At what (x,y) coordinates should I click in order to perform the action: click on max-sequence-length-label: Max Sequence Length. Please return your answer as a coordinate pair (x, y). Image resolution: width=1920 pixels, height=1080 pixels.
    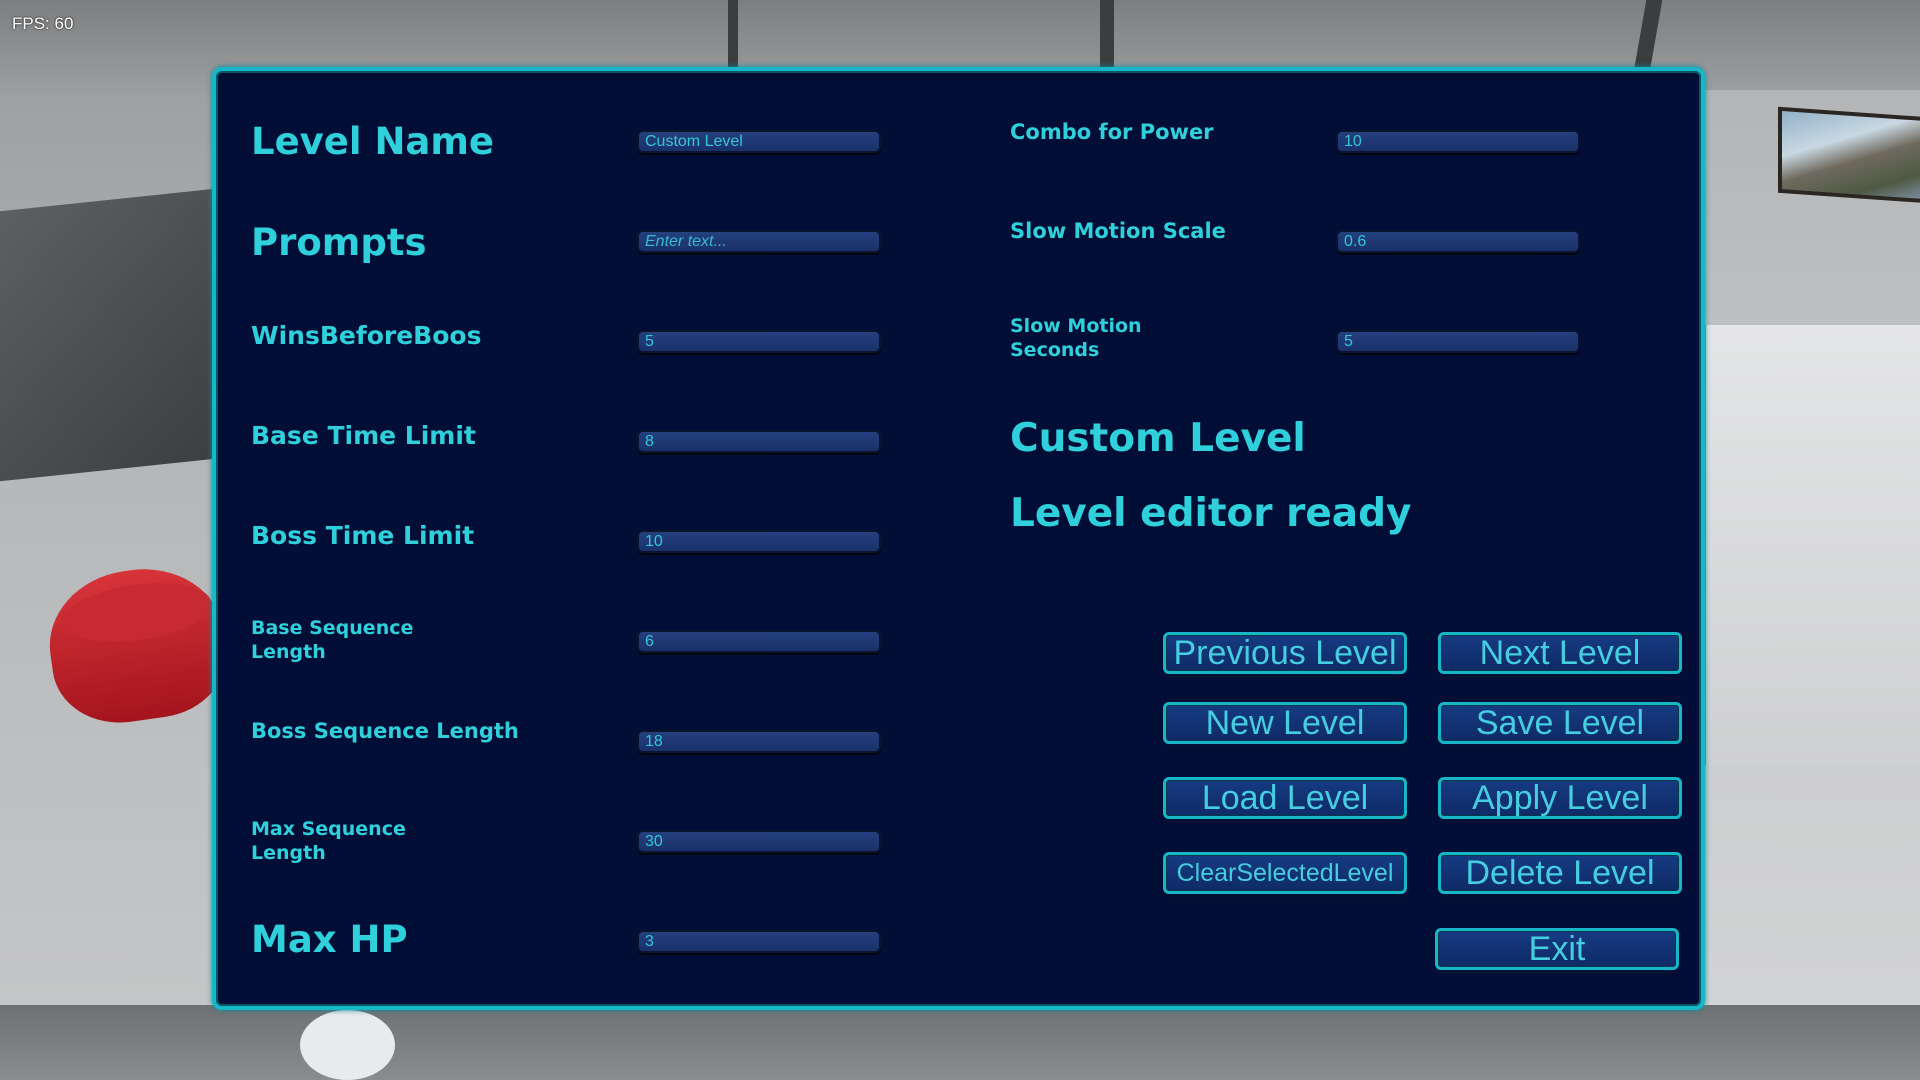
    Looking at the image, I should click on (328, 841).